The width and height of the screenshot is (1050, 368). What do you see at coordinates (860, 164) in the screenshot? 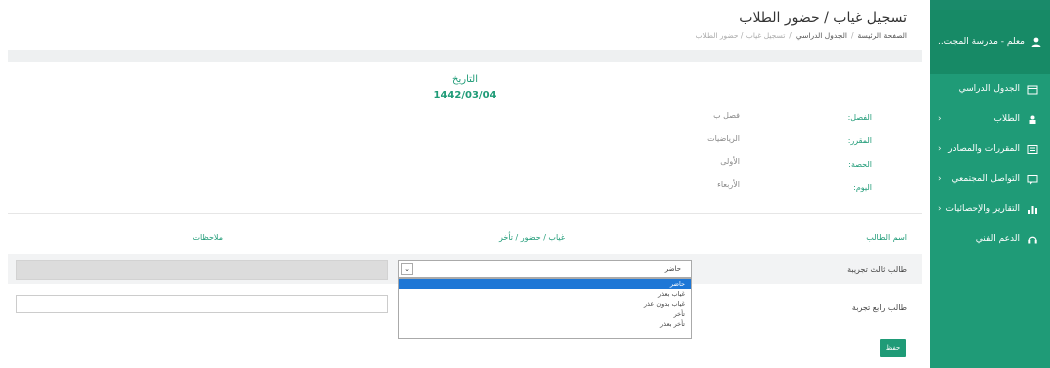
I see `period-label: الحصة:` at bounding box center [860, 164].